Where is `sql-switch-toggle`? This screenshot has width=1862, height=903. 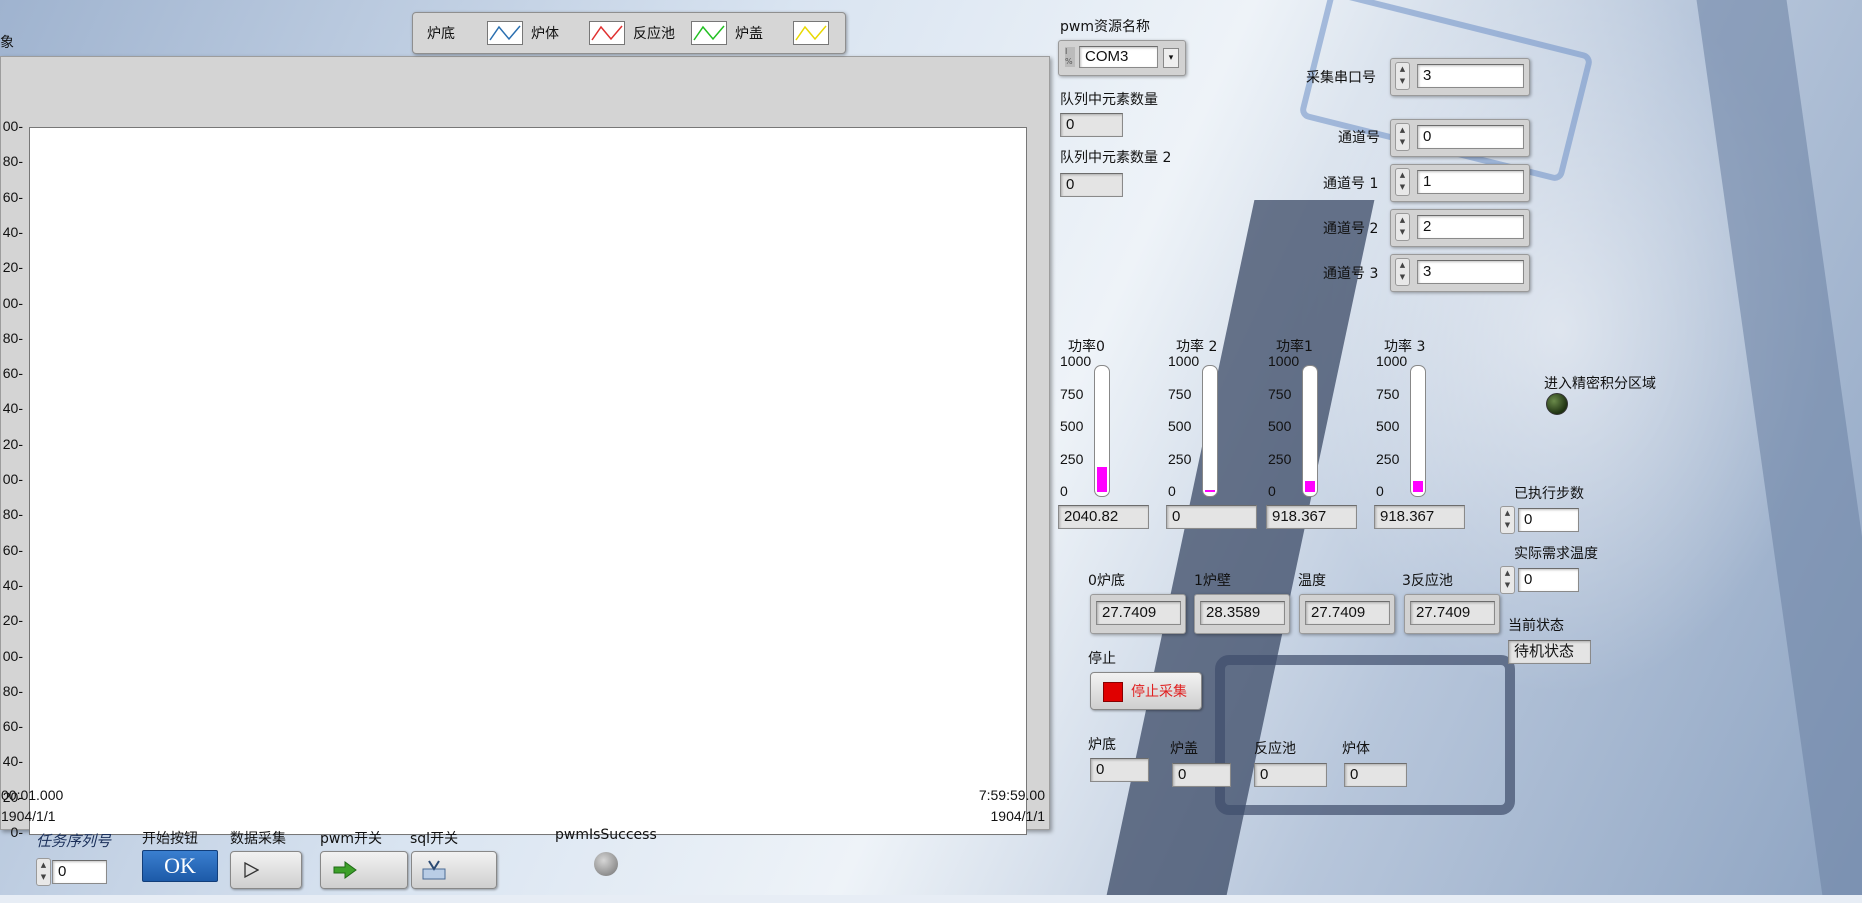 sql-switch-toggle is located at coordinates (454, 870).